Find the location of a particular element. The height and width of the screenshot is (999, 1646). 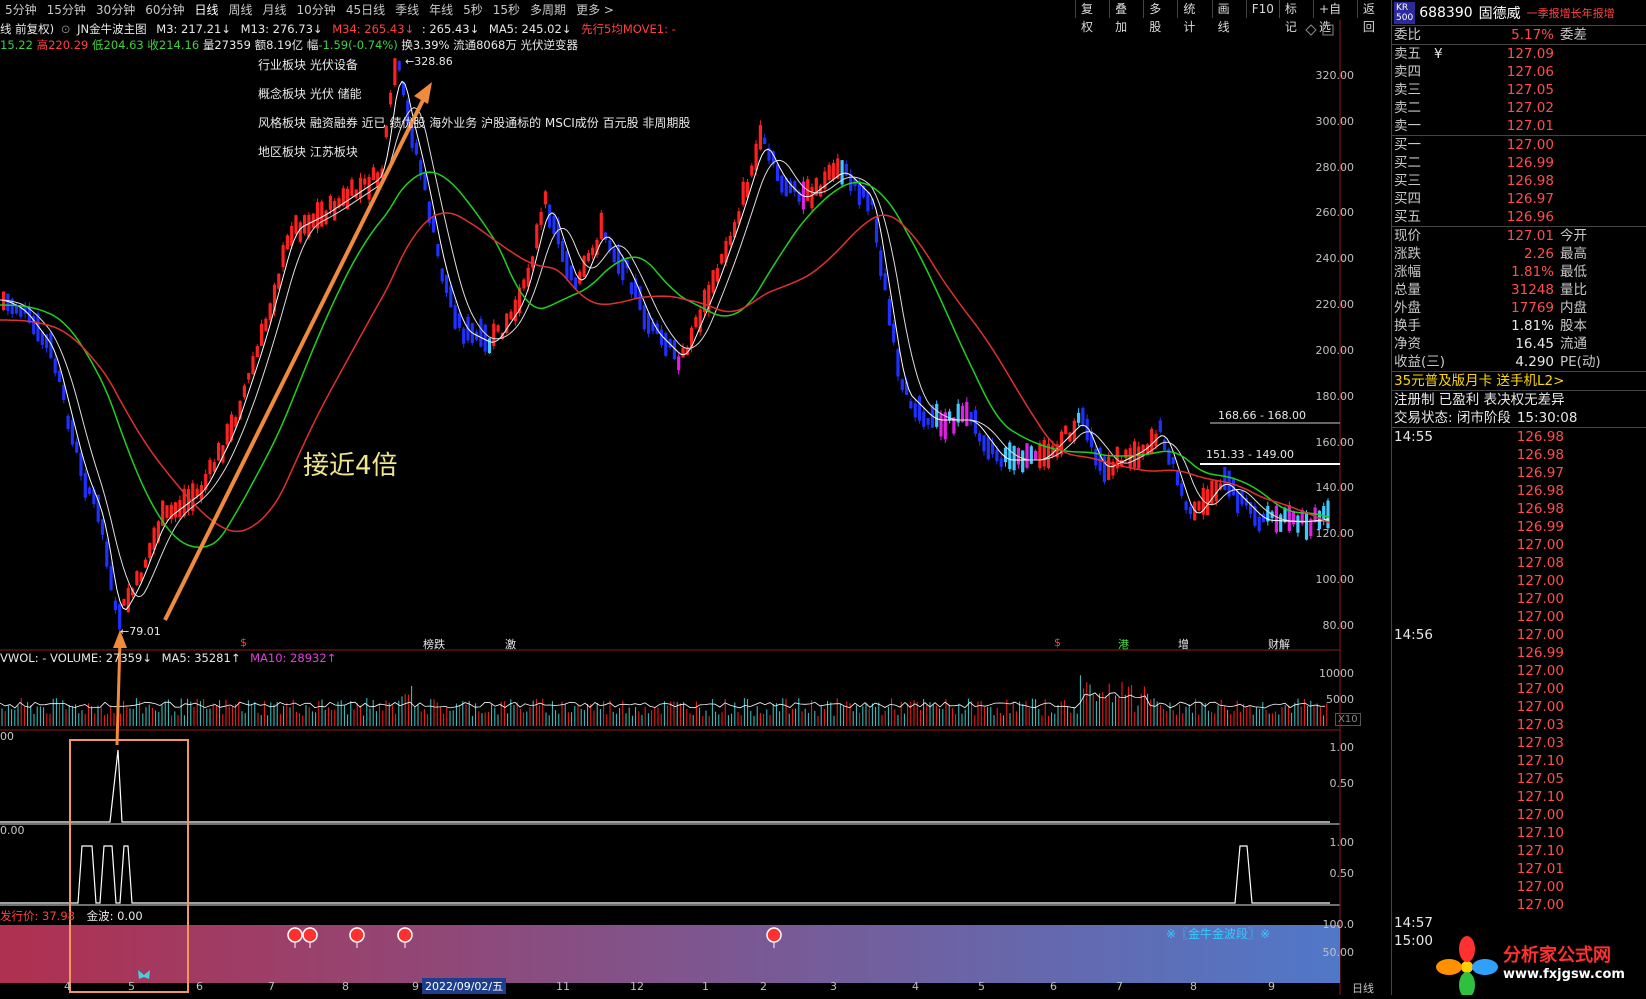

stat-label-2: 内盘 is located at coordinates (1573, 308).